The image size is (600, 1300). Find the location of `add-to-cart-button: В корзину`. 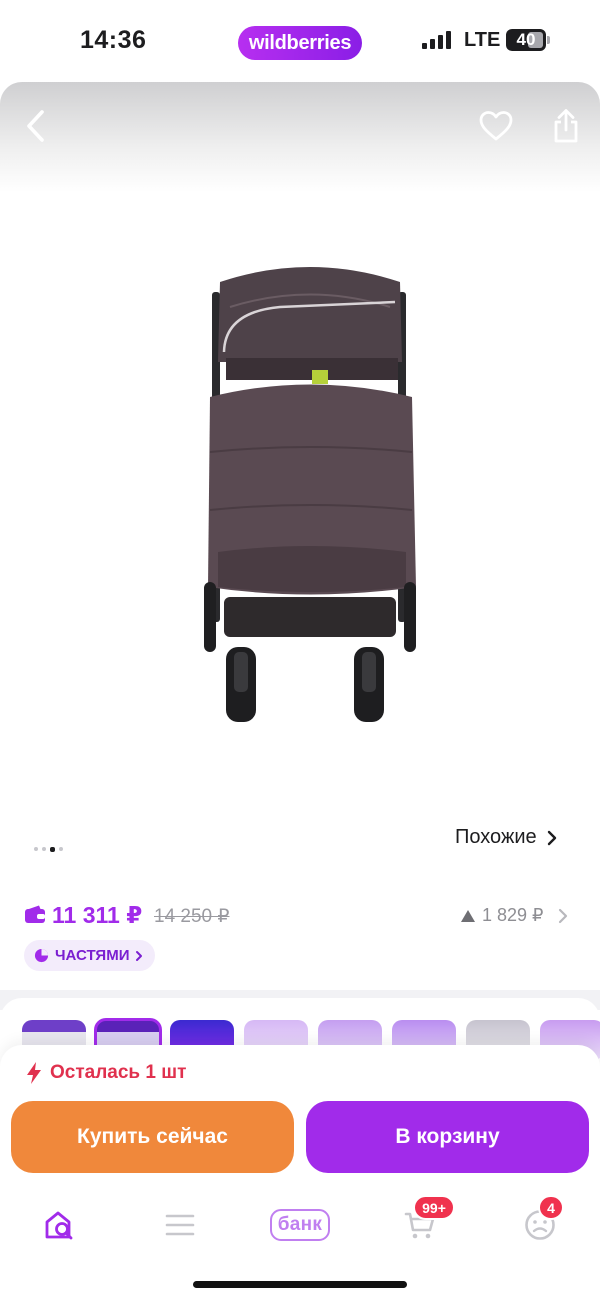

add-to-cart-button: В корзину is located at coordinates (447, 1137).